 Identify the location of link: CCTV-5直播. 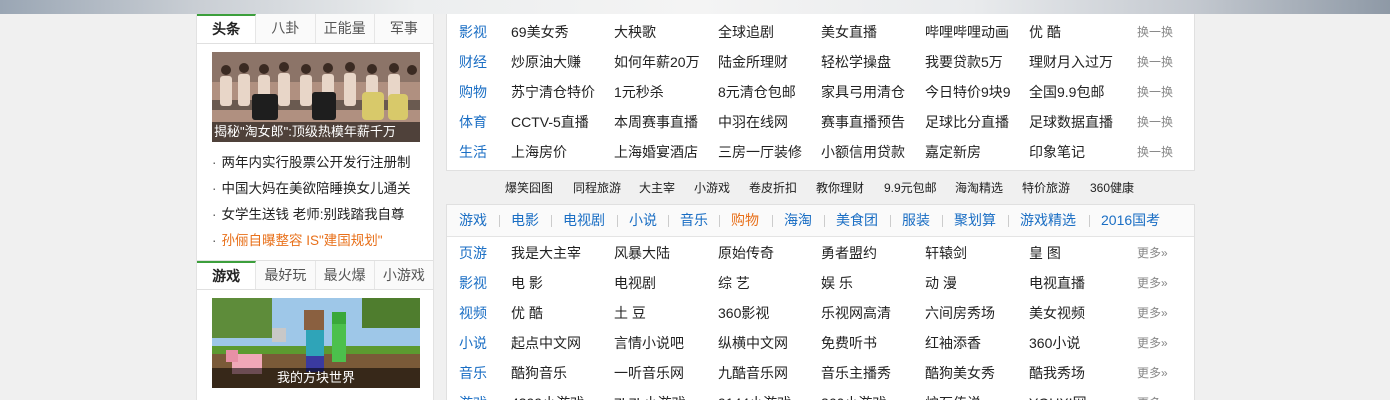
(550, 122).